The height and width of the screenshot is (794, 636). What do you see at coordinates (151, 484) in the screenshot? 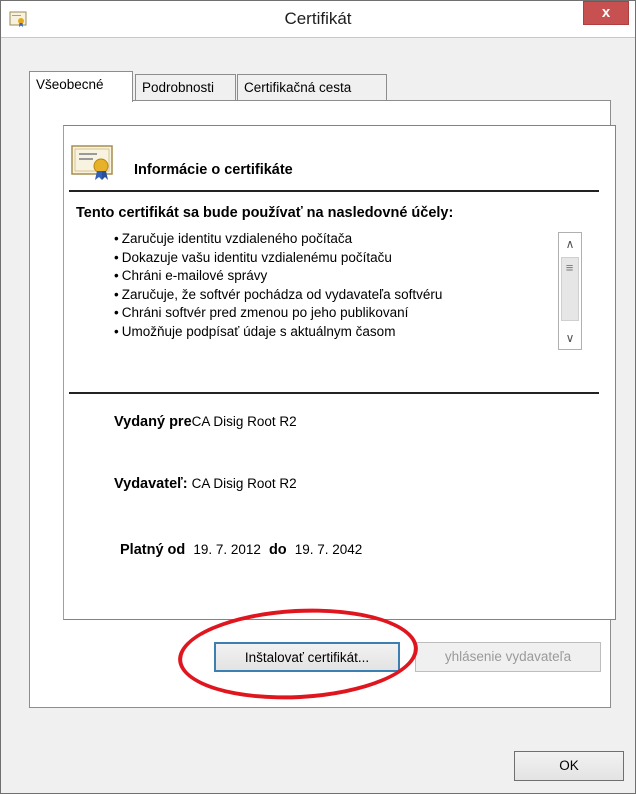
I see `issuer-label: Vydavateľ:` at bounding box center [151, 484].